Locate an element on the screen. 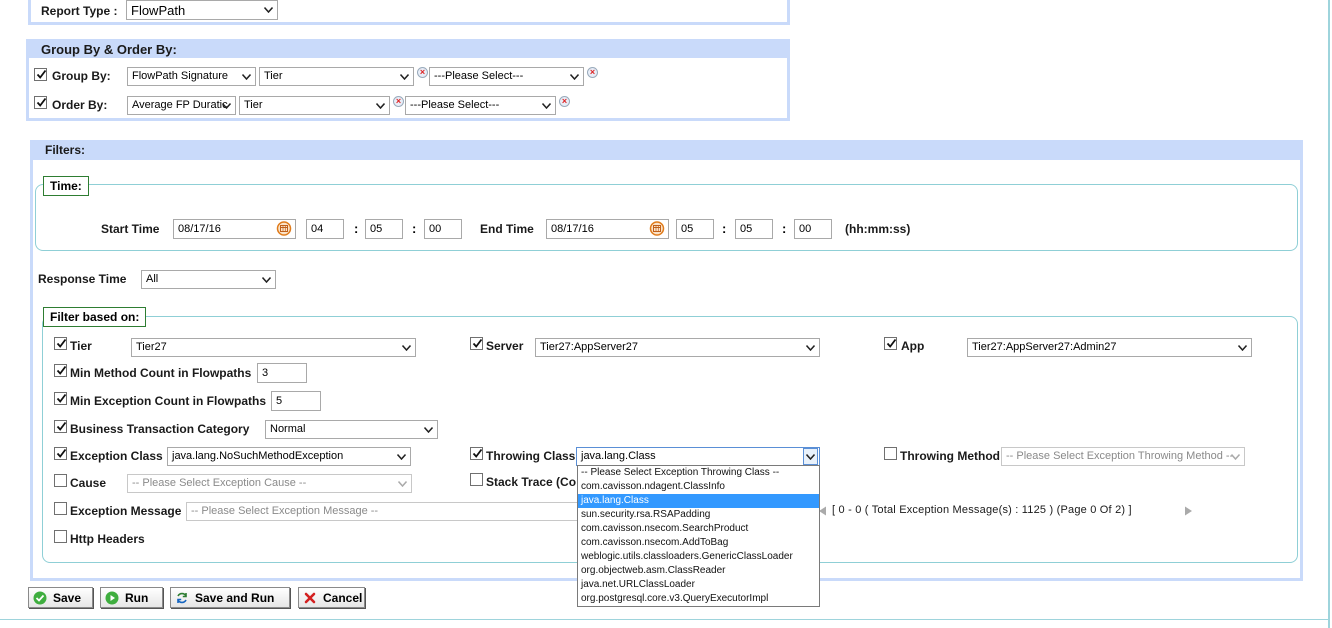  throwing-method-checkbox is located at coordinates (890, 453).